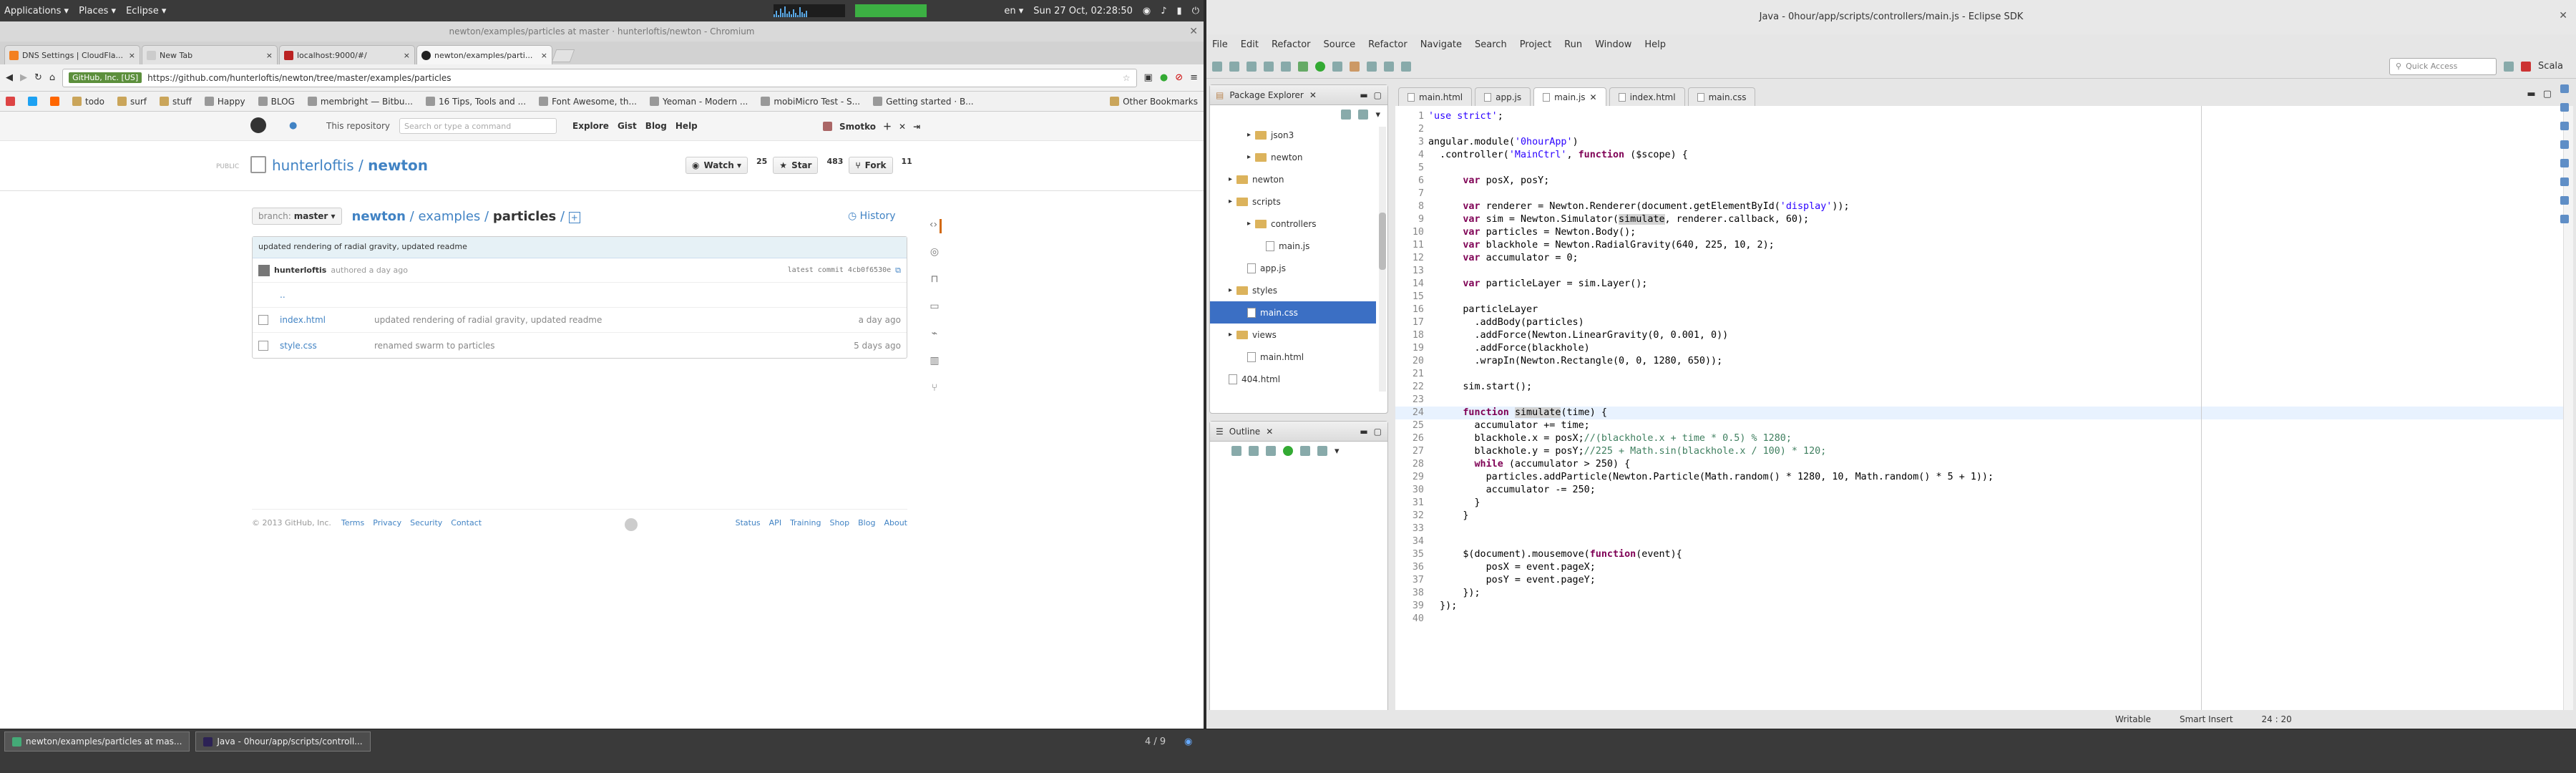  Describe the element at coordinates (1293, 357) in the screenshot. I see `tree-item: main.html` at that location.